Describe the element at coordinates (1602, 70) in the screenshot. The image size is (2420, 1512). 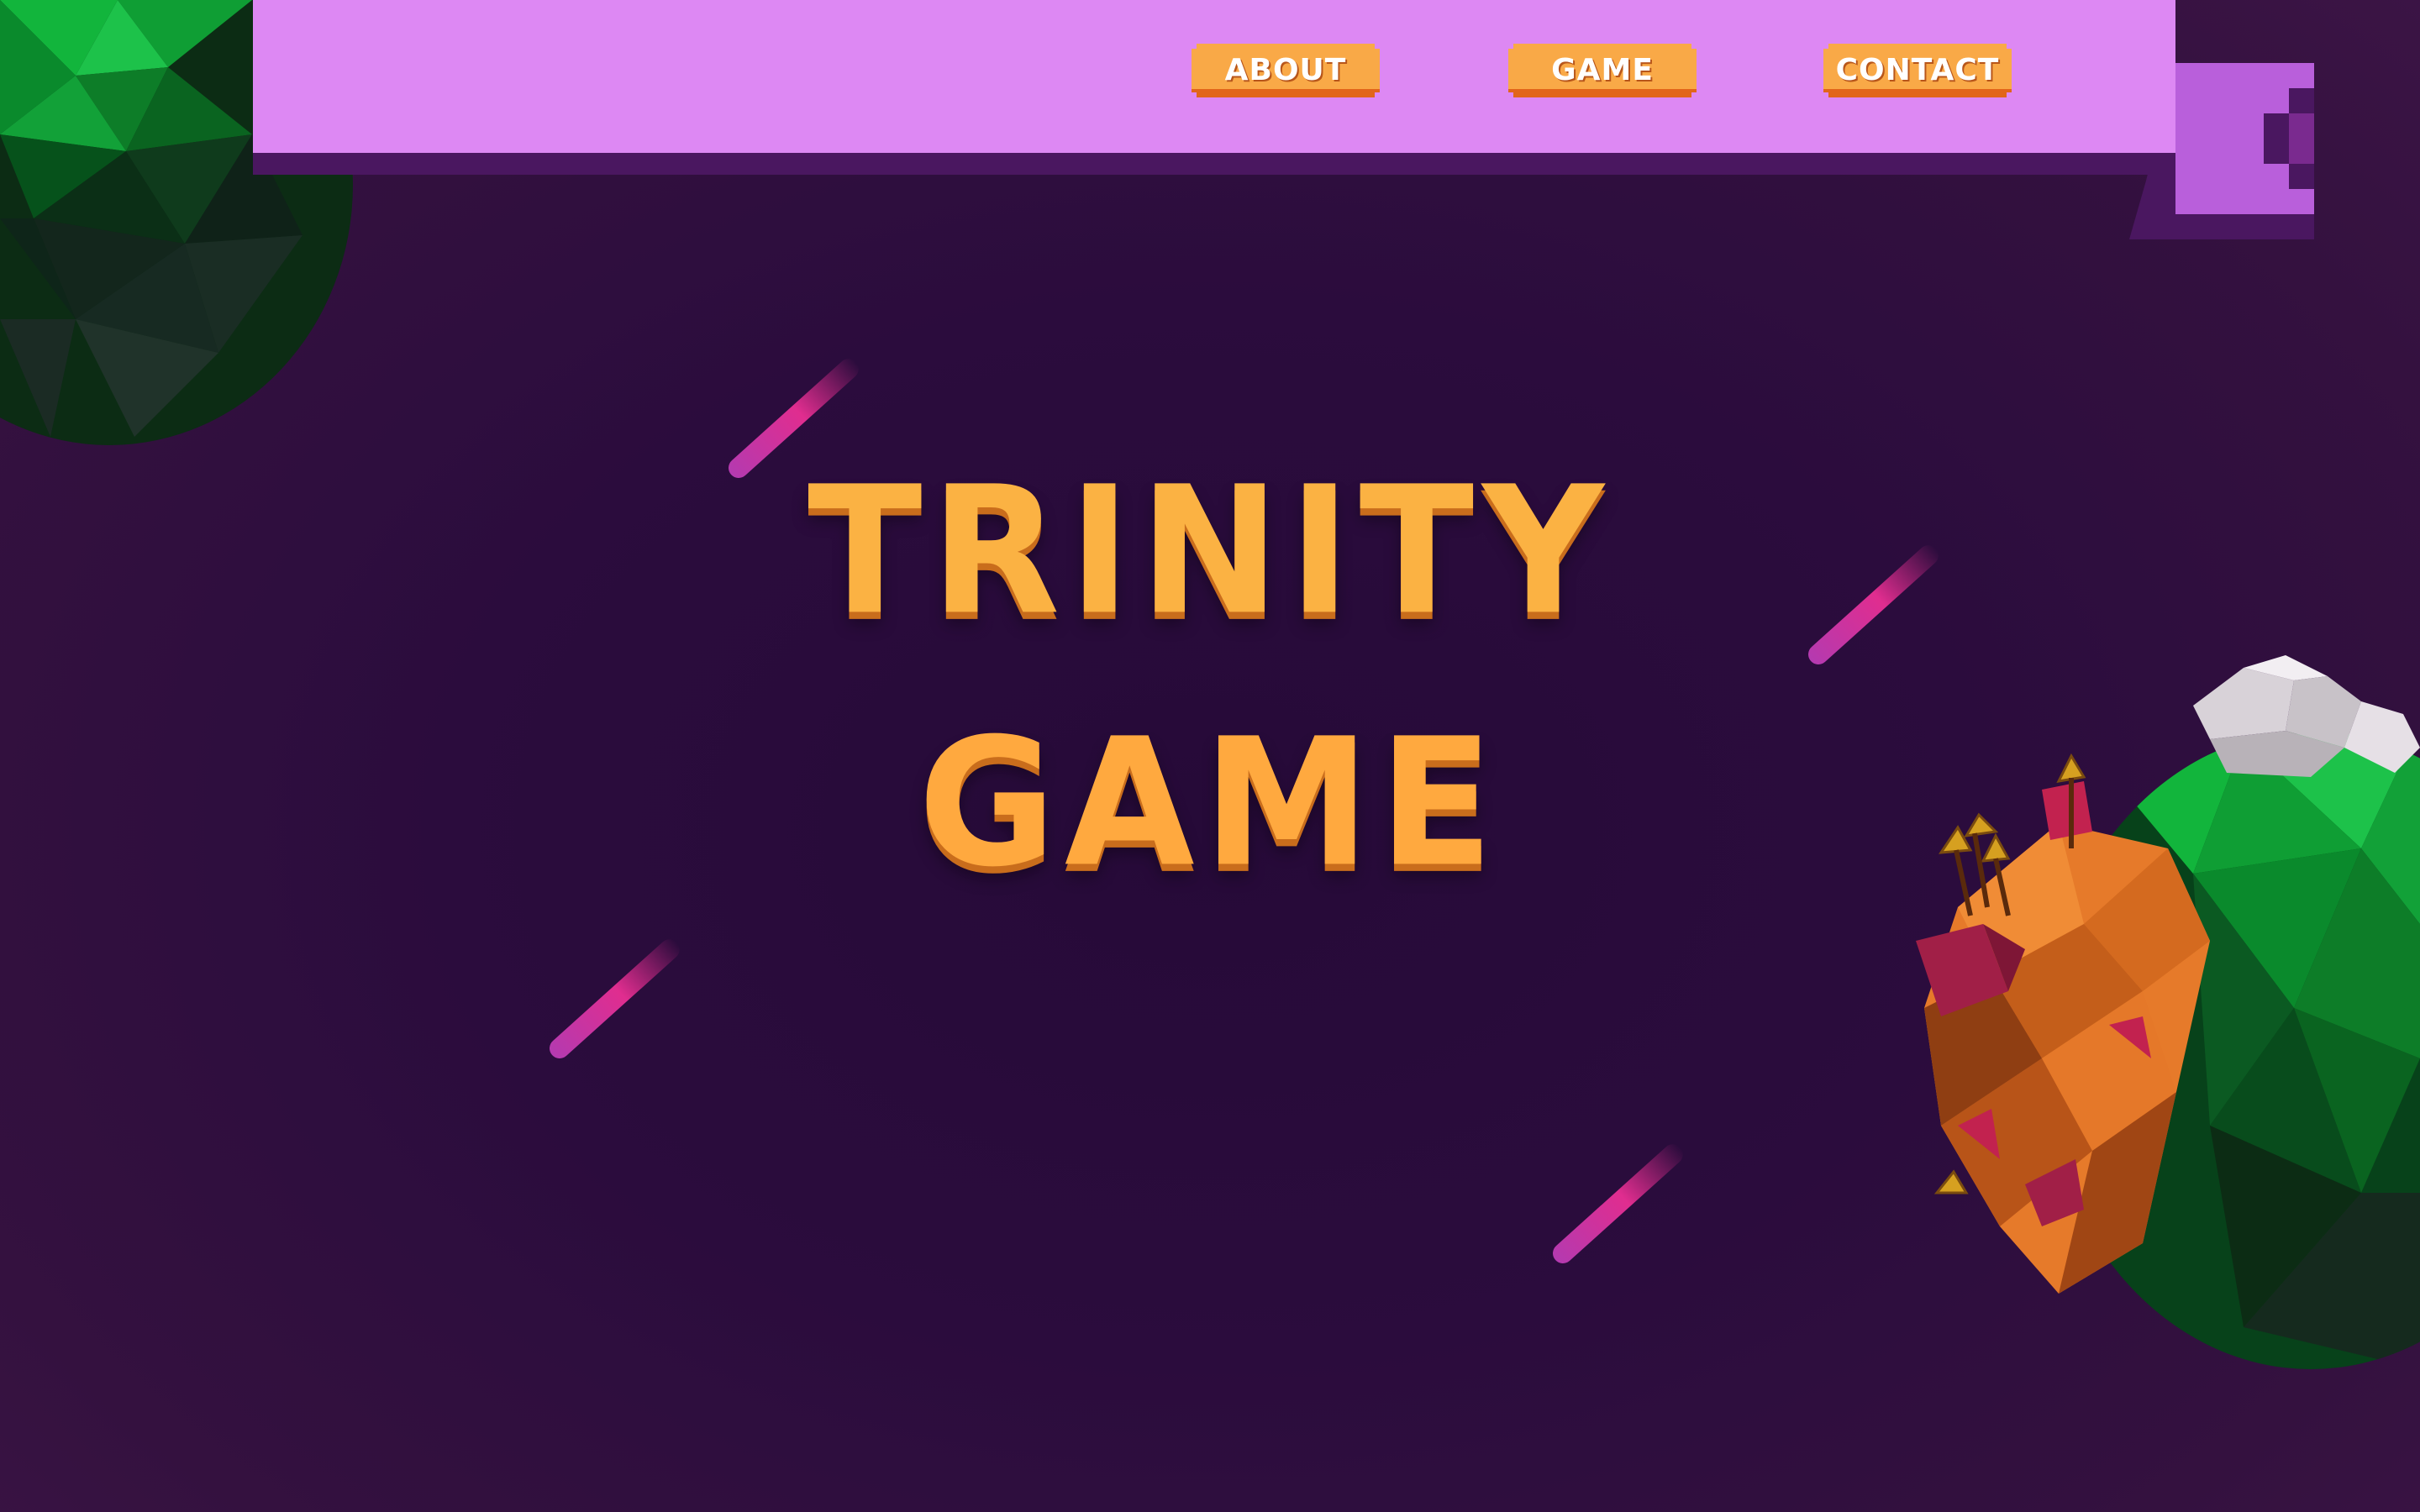
I see `nav-game-button: GAME` at that location.